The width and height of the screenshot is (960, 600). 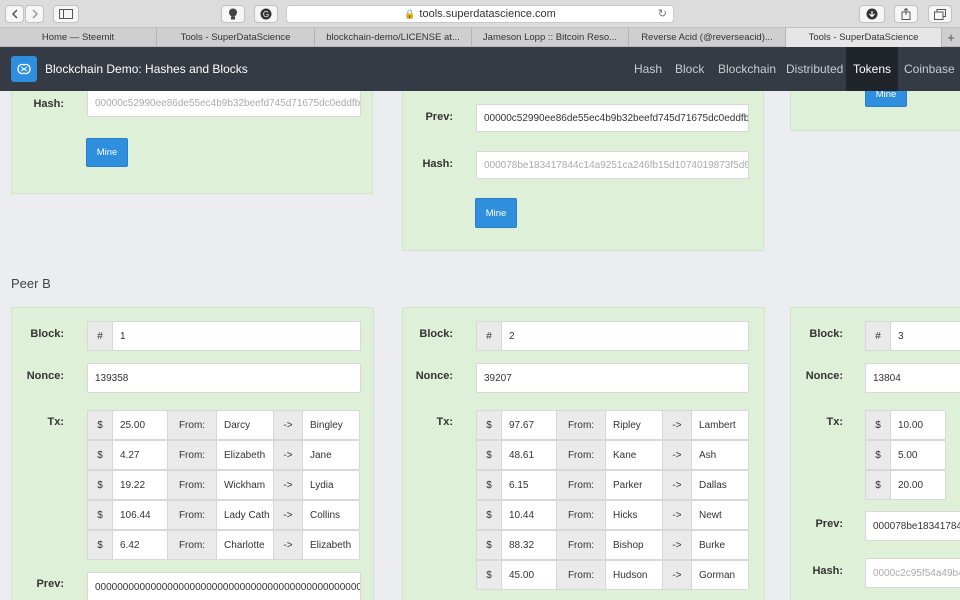 I want to click on tx-amount-field: 10.00, so click(x=918, y=425).